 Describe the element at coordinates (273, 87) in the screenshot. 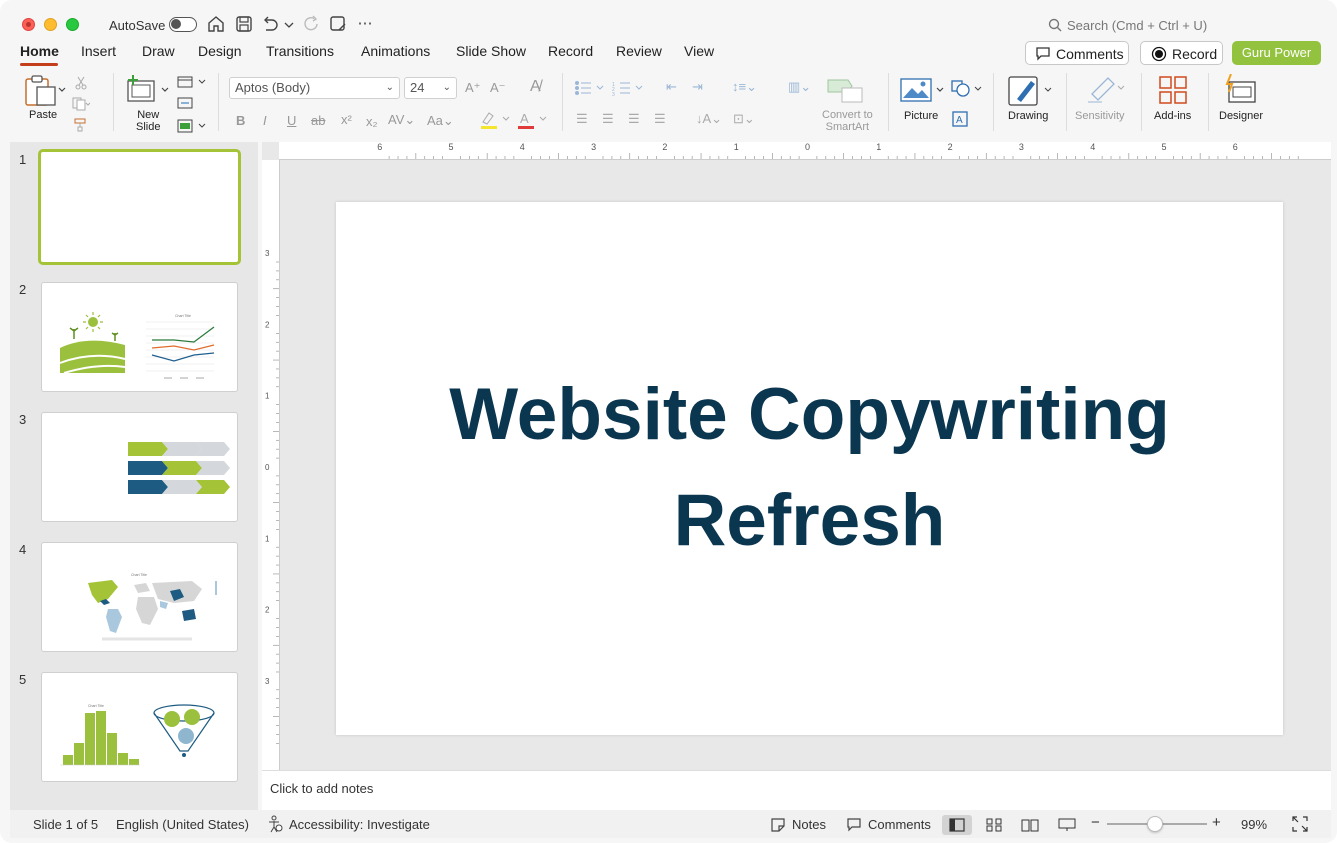

I see `font-name-value: Aptos (Body)` at that location.